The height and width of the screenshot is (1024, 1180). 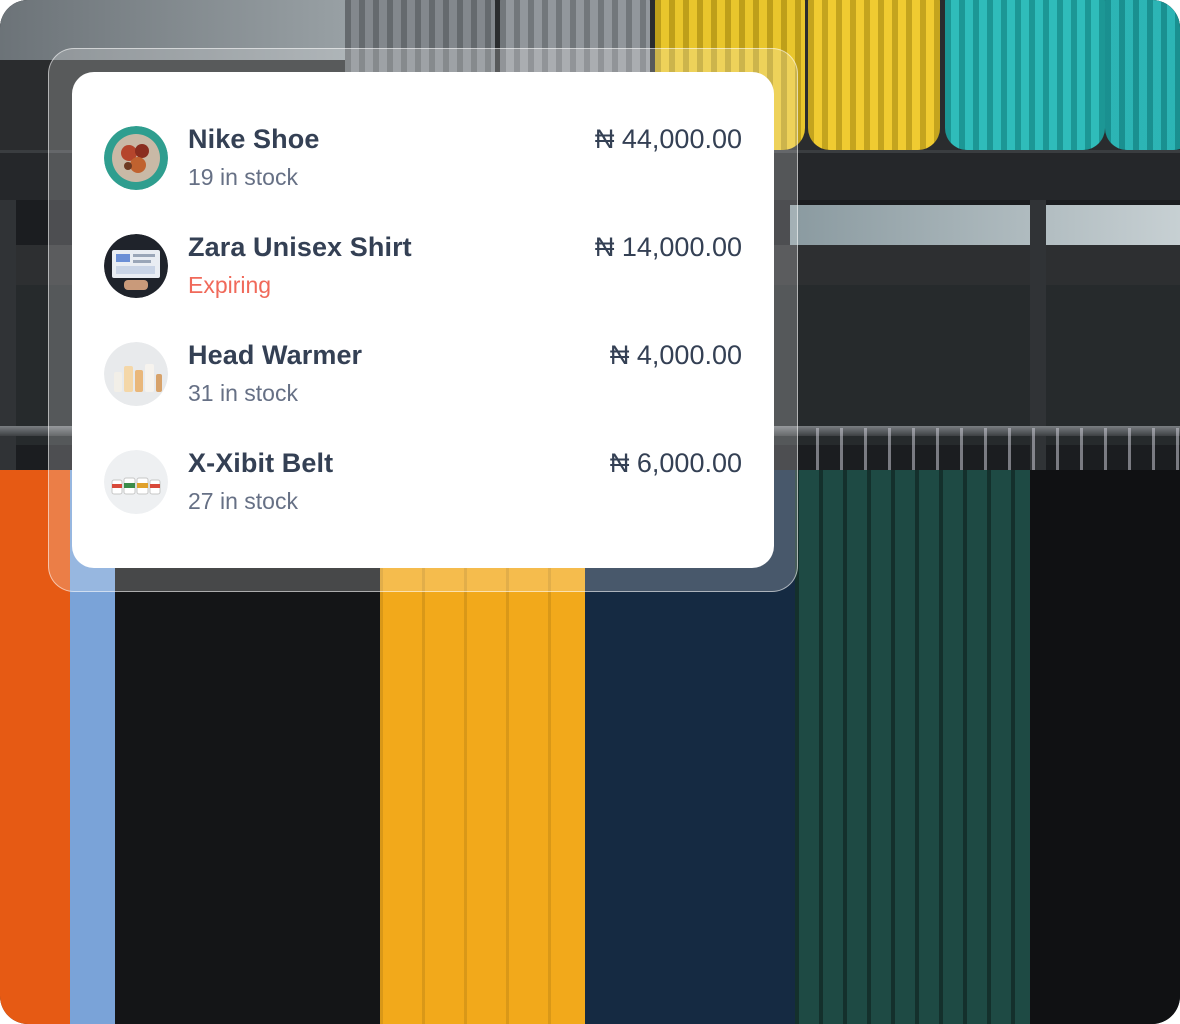 I want to click on product-name: Head Warmer, so click(x=275, y=355).